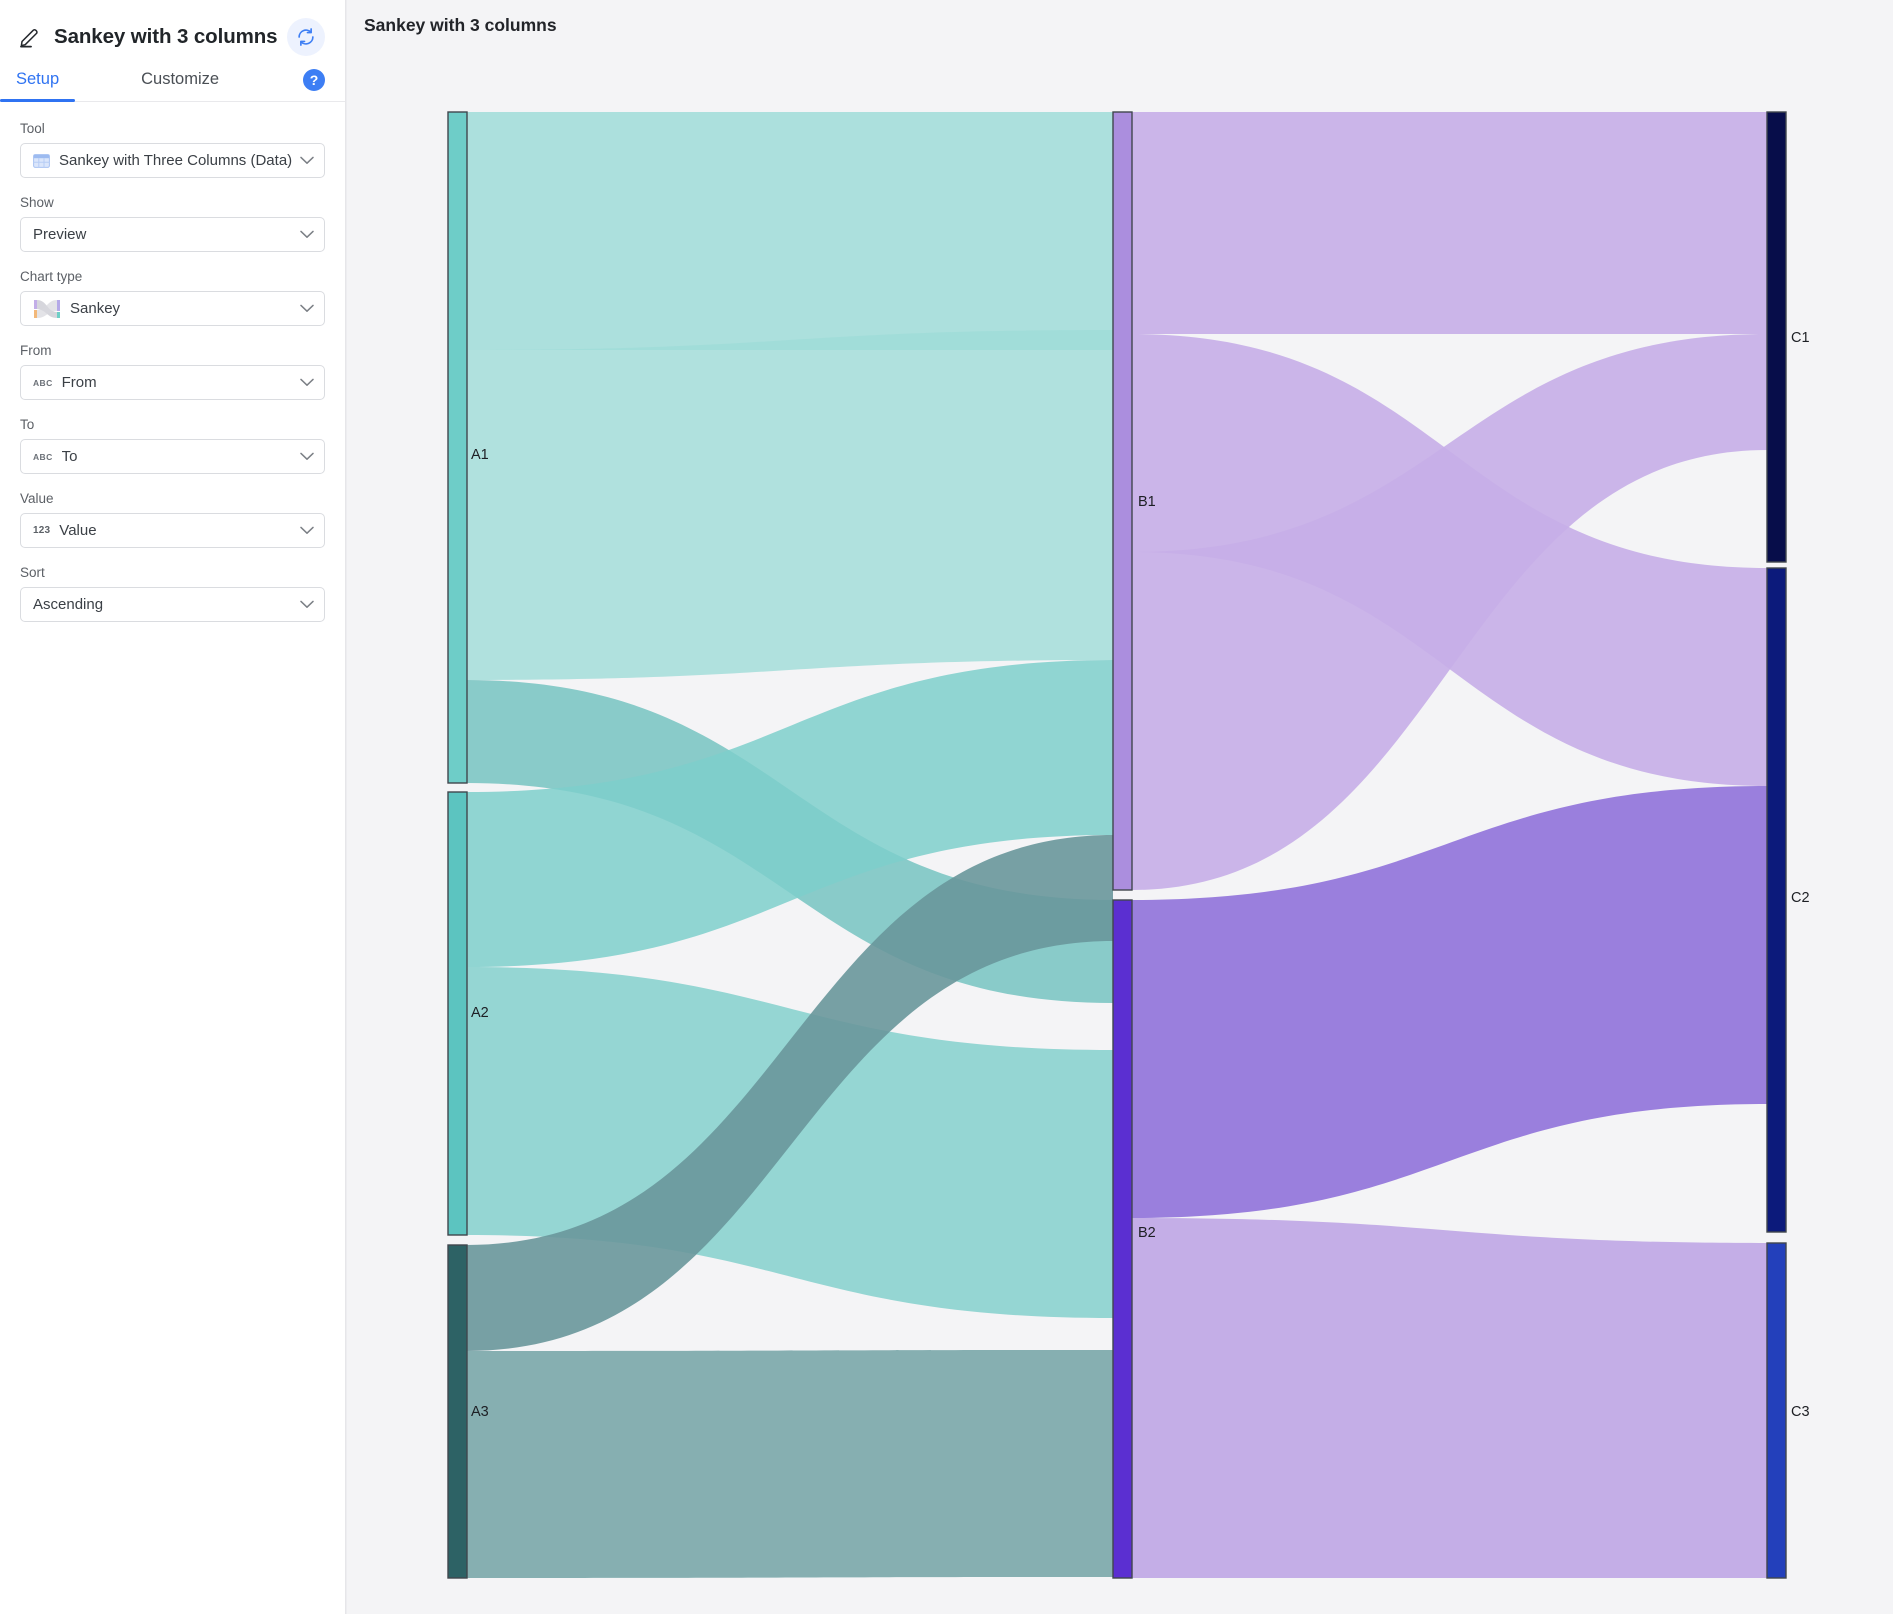  What do you see at coordinates (1776, 337) in the screenshot?
I see `sankey-node-c1` at bounding box center [1776, 337].